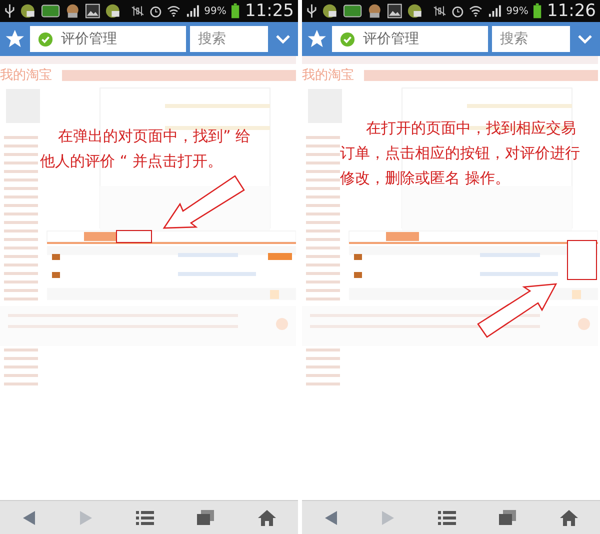 This screenshot has width=600, height=534. What do you see at coordinates (146, 149) in the screenshot?
I see `annotation-text: 在弹出的对页面中，找到” 给 他人的评价 “ 并点击打开。` at bounding box center [146, 149].